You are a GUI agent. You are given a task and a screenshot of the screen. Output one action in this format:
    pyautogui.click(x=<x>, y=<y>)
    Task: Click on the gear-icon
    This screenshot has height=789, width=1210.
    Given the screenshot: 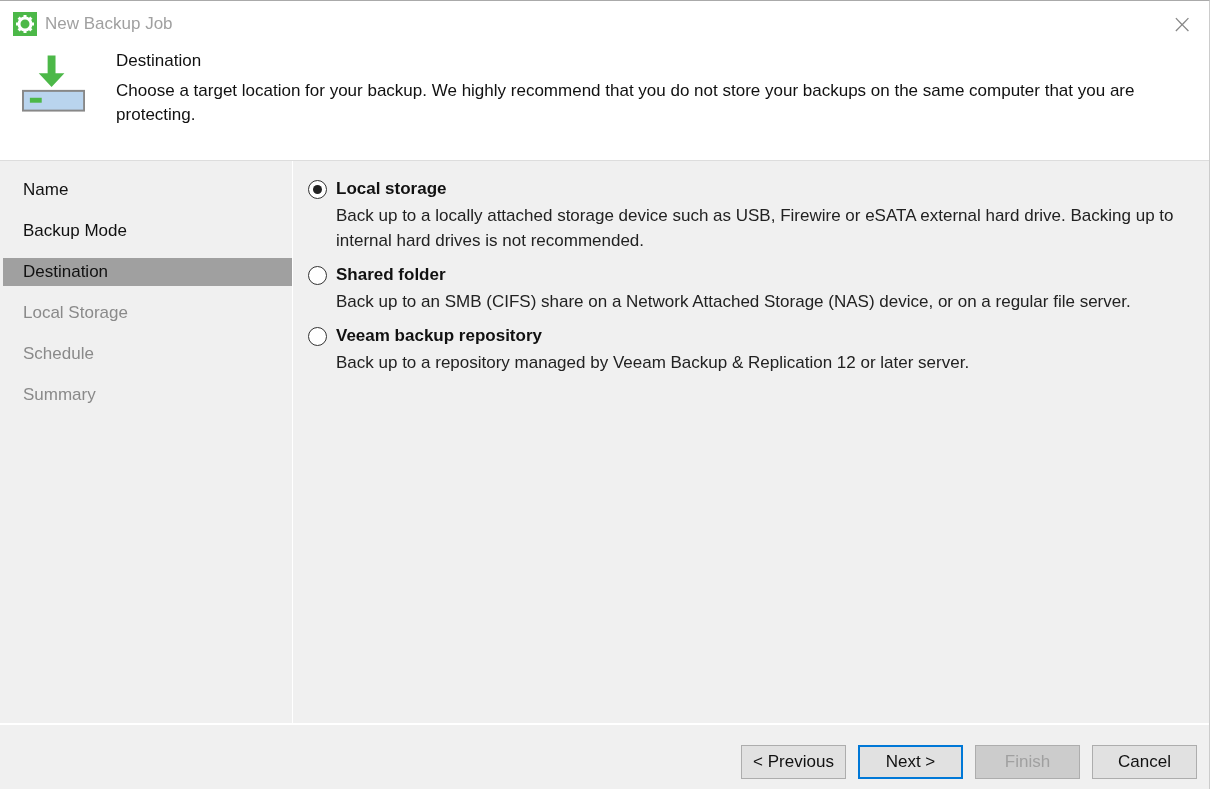 What is the action you would take?
    pyautogui.click(x=25, y=24)
    